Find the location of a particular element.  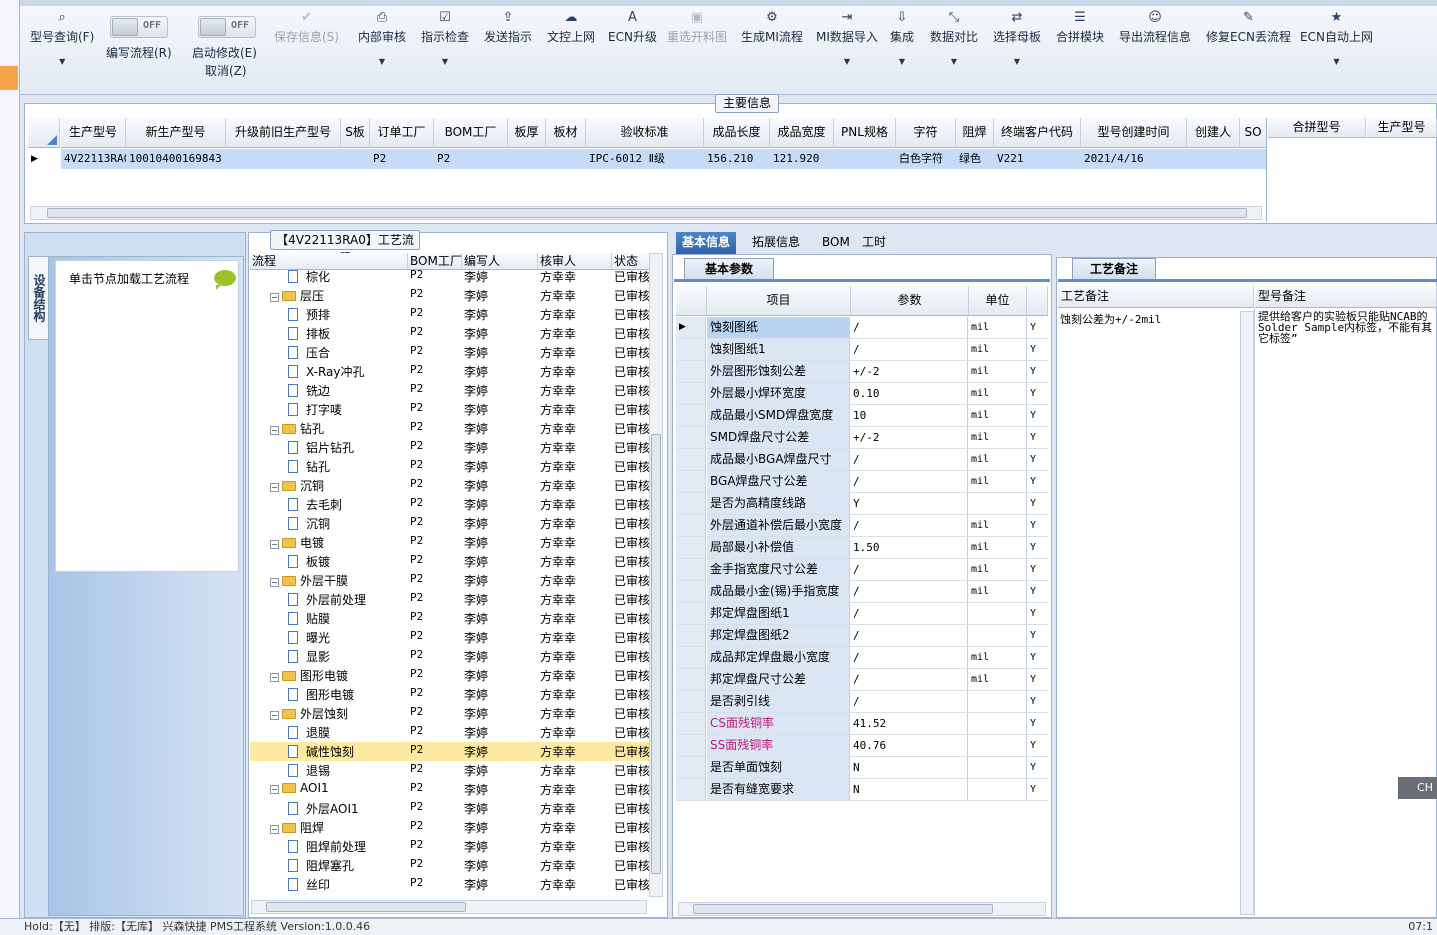

process-row: 图形电镀 P2 李婷 方幸幸 已审核 is located at coordinates (450, 694).